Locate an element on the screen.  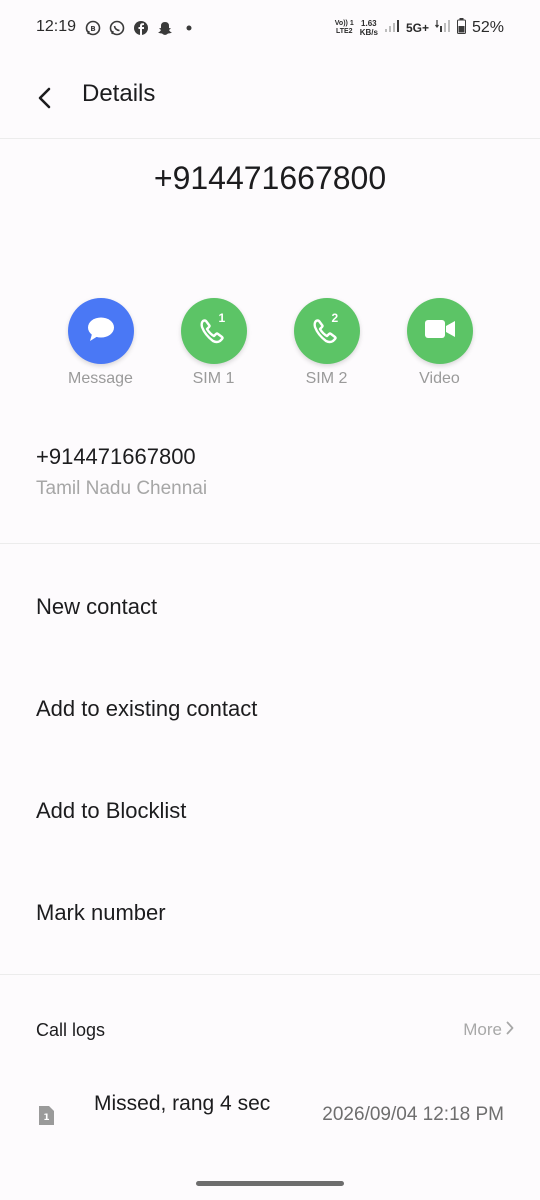
message-action: Message is located at coordinates (100, 343).